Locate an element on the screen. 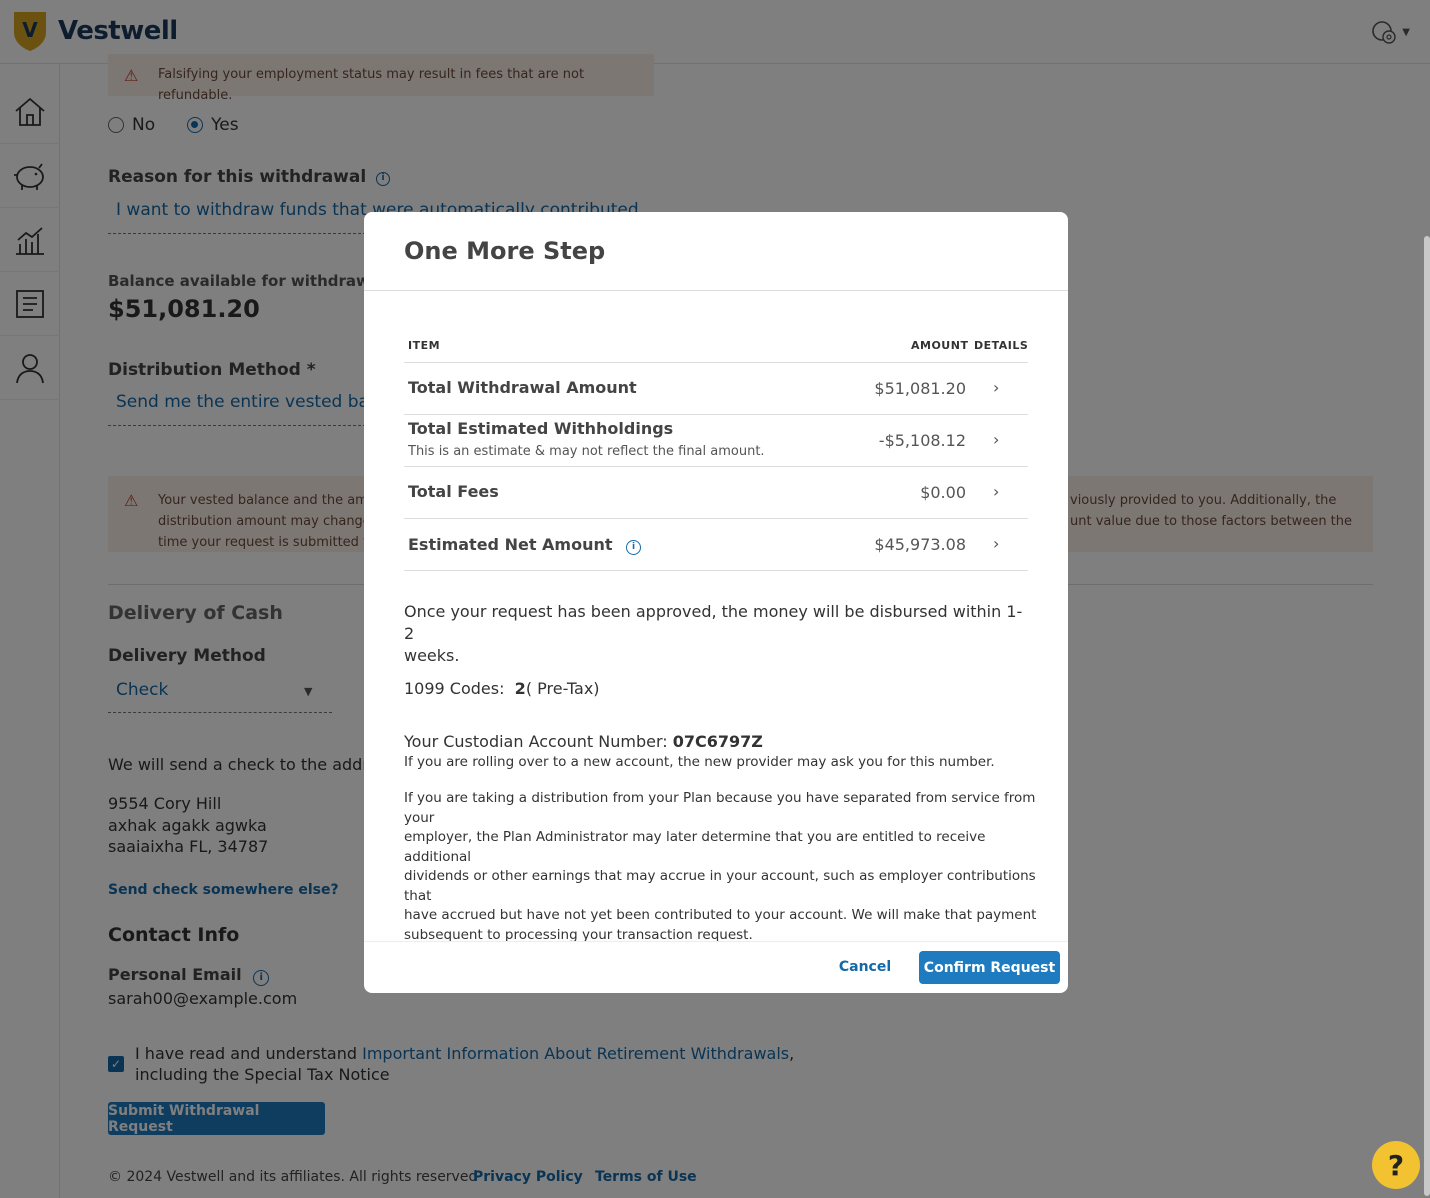 The image size is (1430, 1198). page-scrollbar is located at coordinates (1427, 716).